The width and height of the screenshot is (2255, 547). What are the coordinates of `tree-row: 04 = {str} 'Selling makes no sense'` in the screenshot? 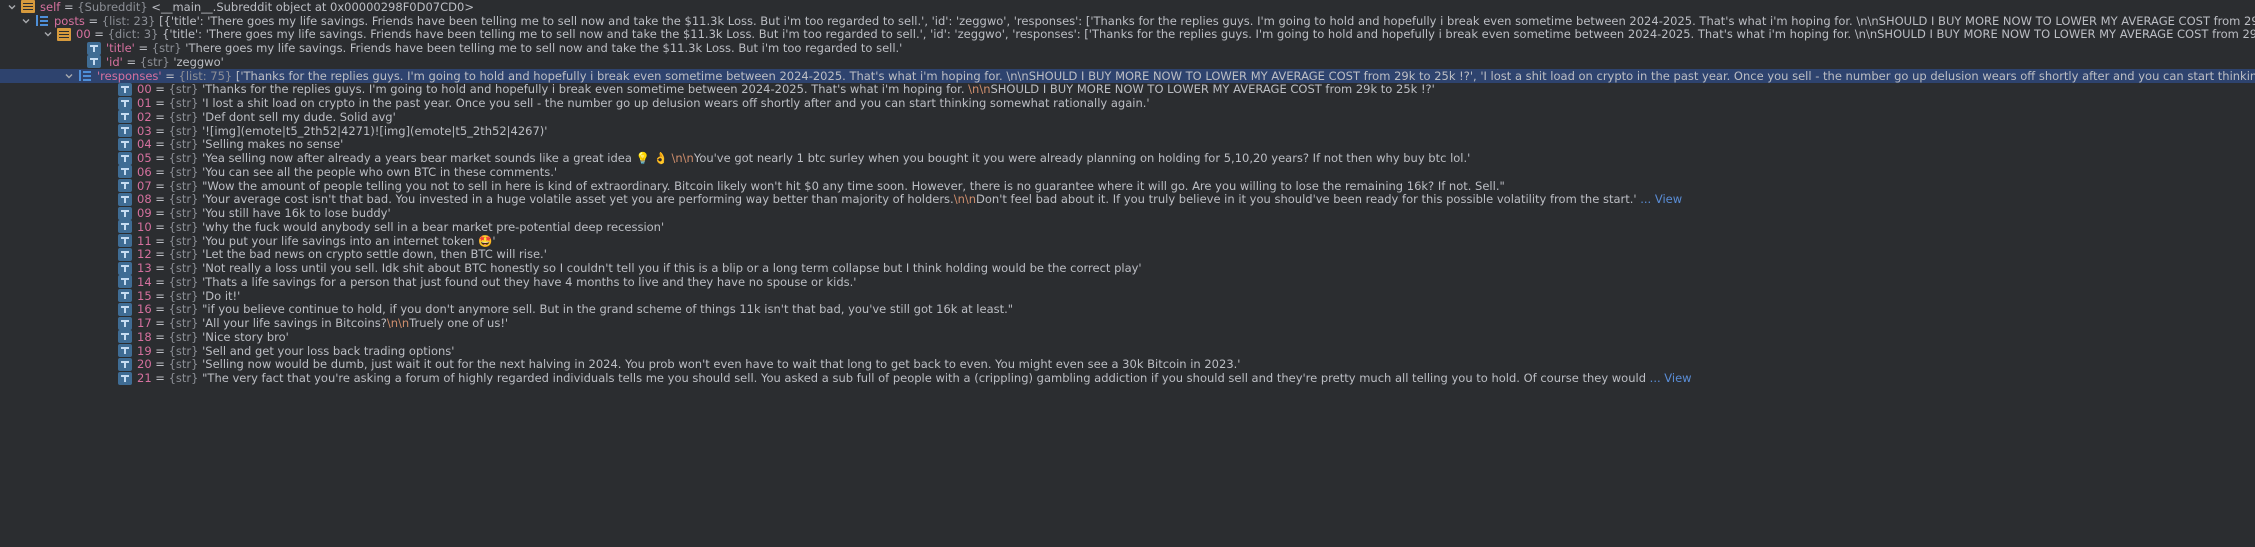 It's located at (1127, 144).